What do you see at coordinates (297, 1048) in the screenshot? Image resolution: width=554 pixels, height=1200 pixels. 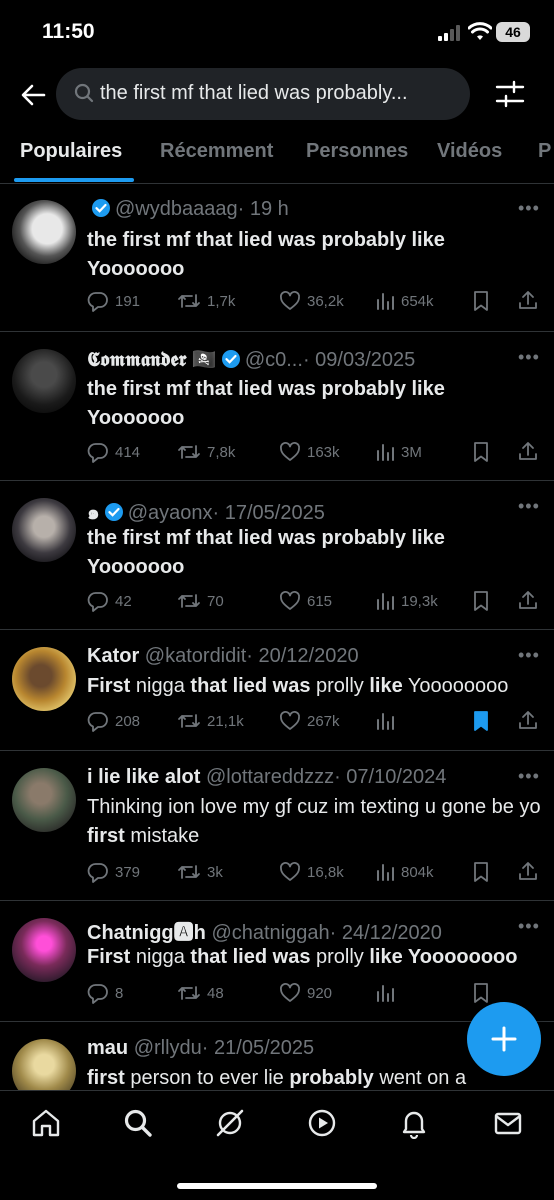 I see `tweet-header: mau @rllydu· 21/05/2025` at bounding box center [297, 1048].